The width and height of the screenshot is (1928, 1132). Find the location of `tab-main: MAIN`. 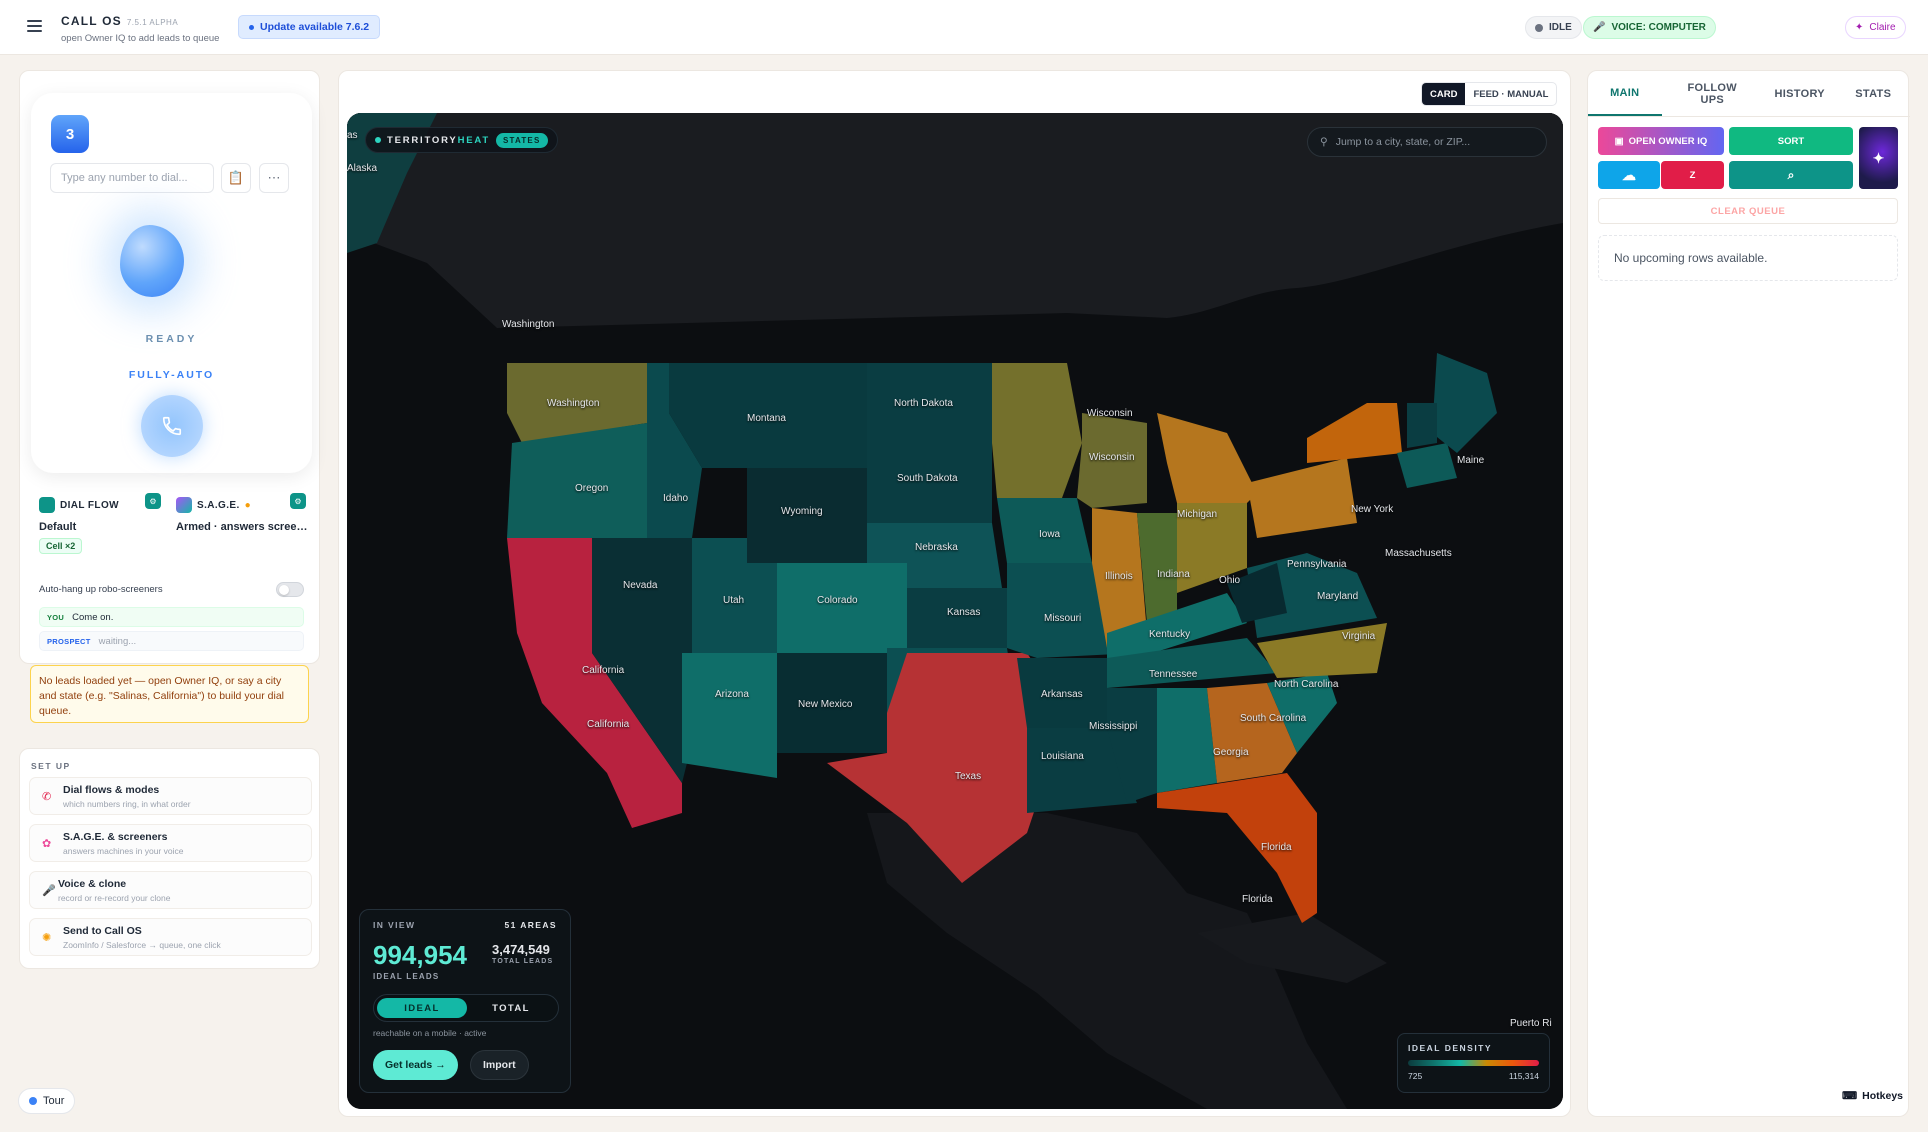

tab-main: MAIN is located at coordinates (1625, 93).